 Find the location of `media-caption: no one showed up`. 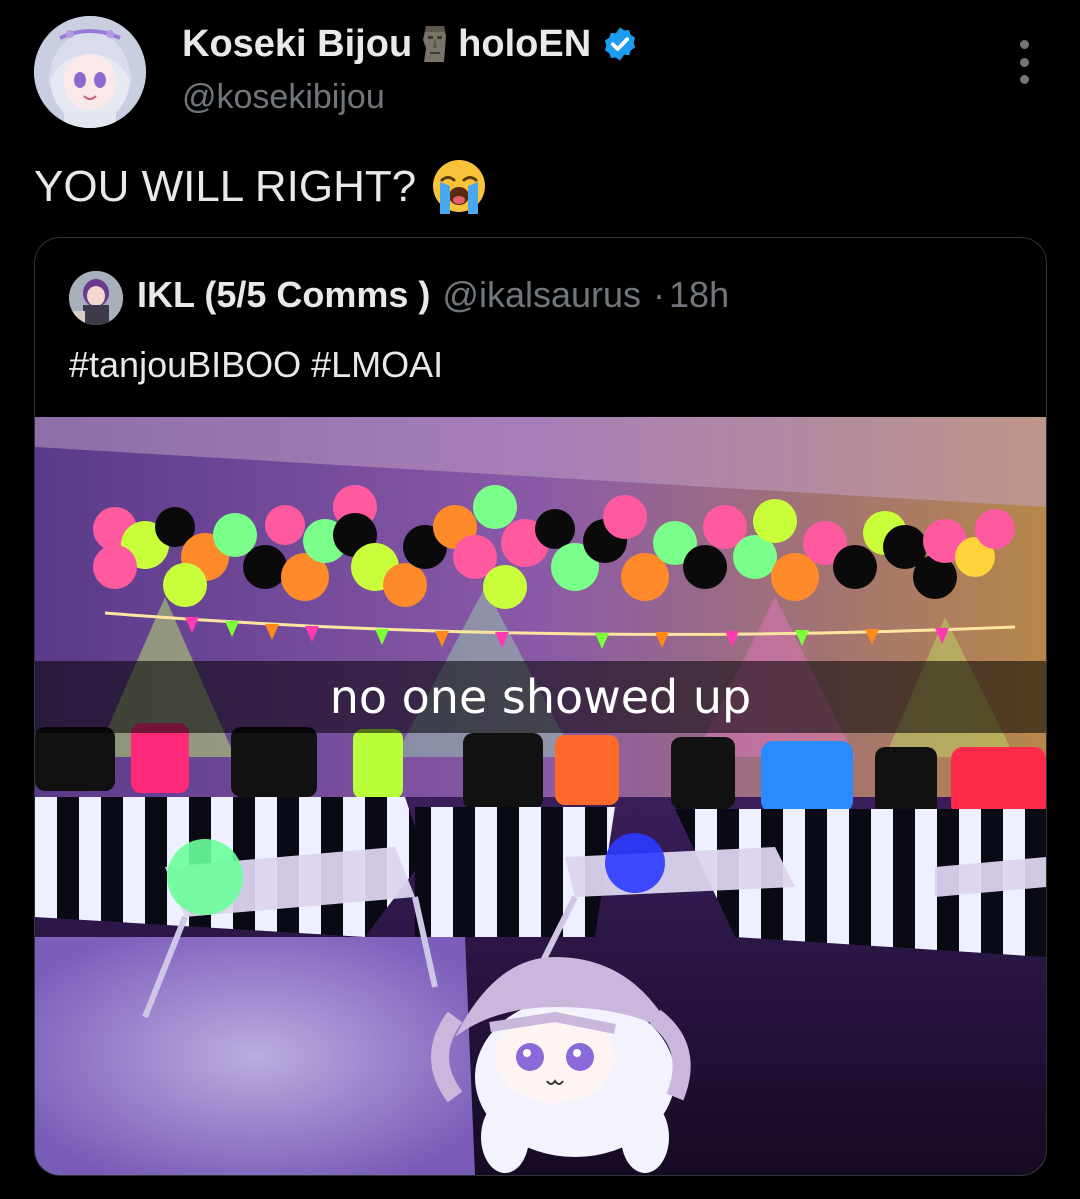

media-caption: no one showed up is located at coordinates (540, 697).